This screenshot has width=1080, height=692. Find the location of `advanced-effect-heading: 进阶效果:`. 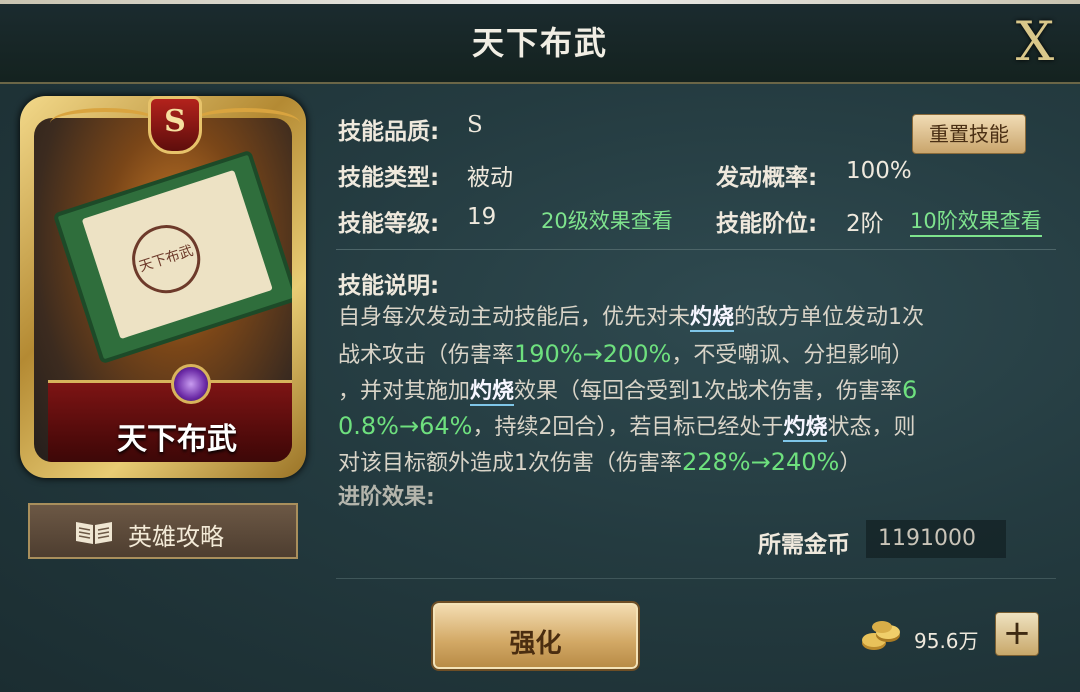

advanced-effect-heading: 进阶效果: is located at coordinates (386, 495).